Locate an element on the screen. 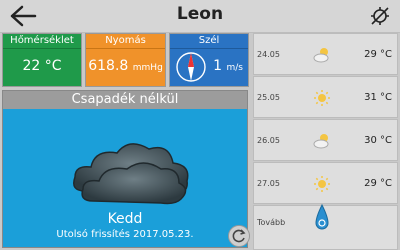 The height and width of the screenshot is (250, 400). water-drop-icon is located at coordinates (322, 216).